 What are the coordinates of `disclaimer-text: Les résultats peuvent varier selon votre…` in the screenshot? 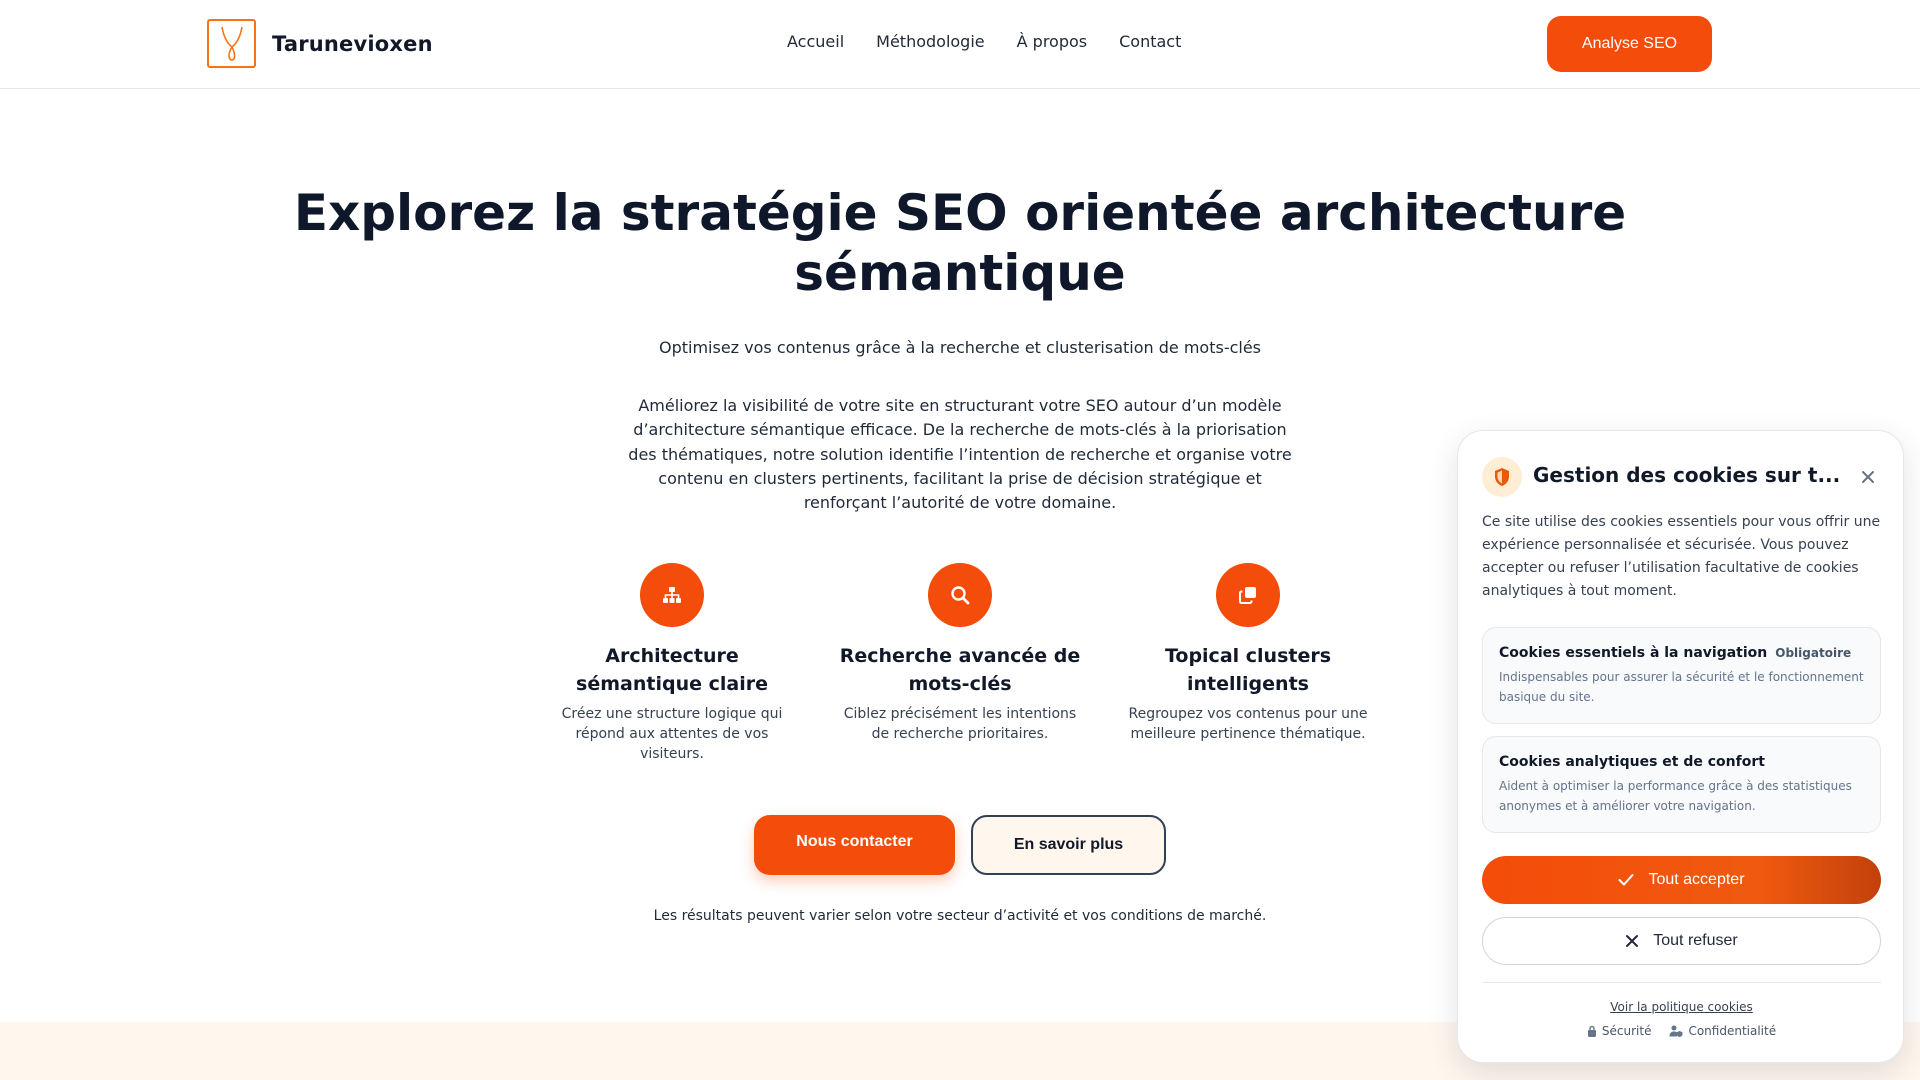 It's located at (960, 916).